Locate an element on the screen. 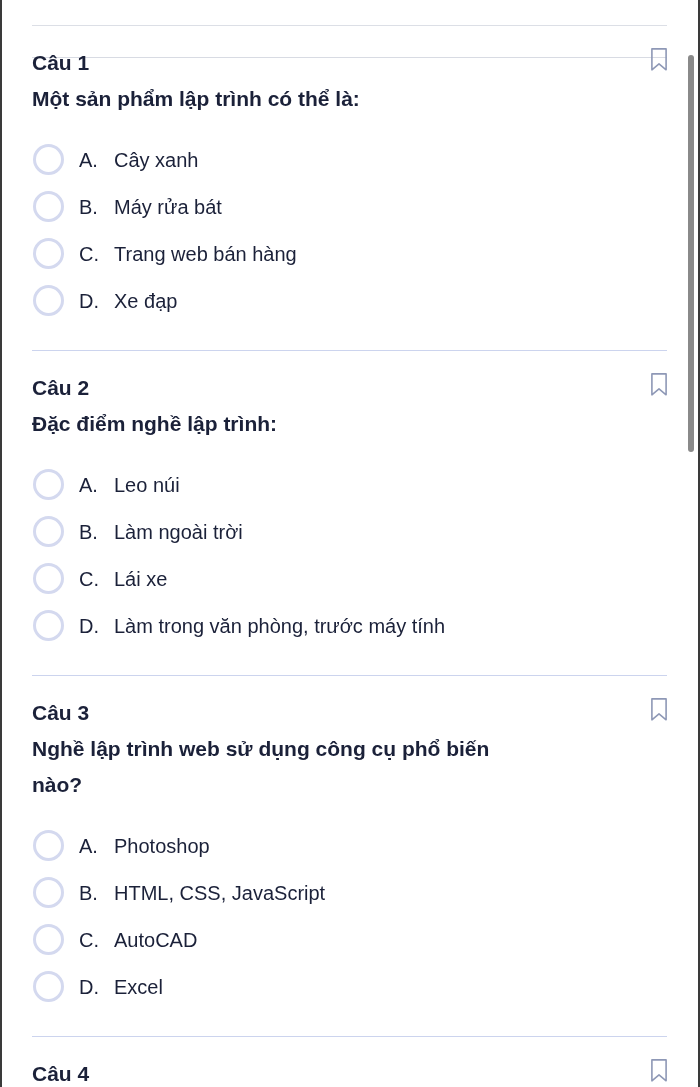  option-text: Lái xe is located at coordinates (141, 579).